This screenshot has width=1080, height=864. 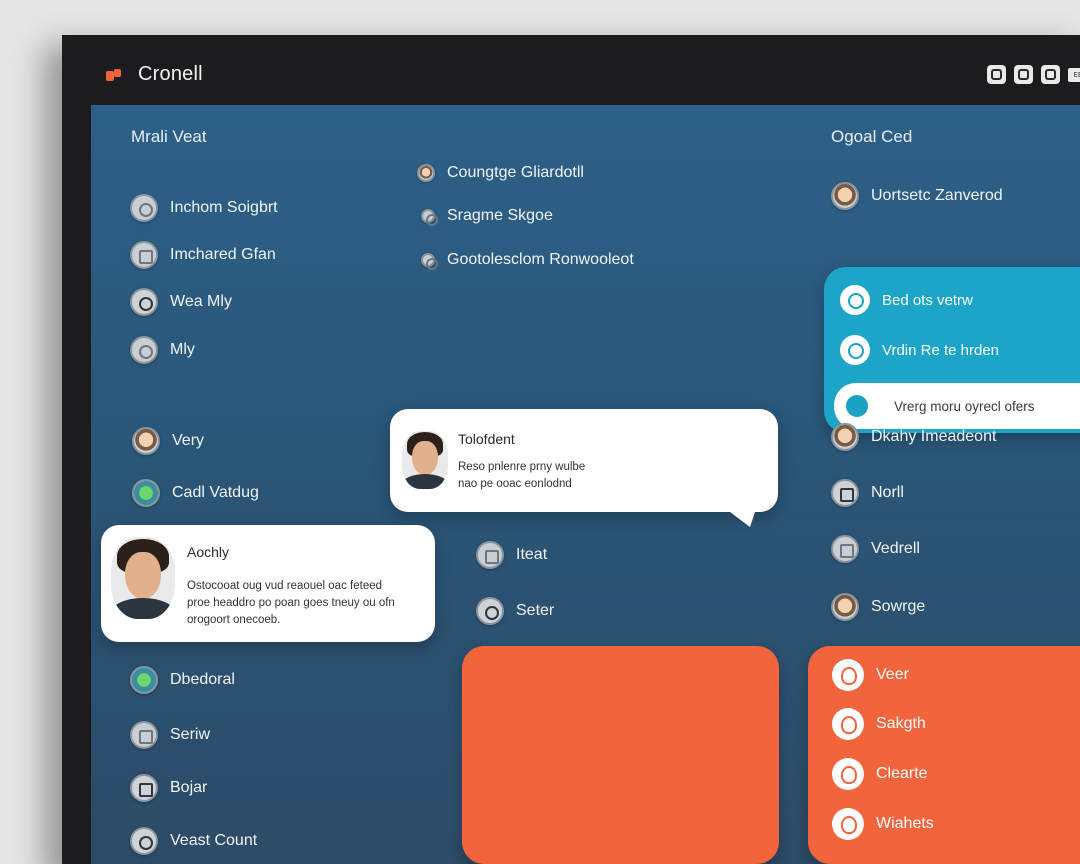 I want to click on right-item-4: Sowrge, so click(x=878, y=607).